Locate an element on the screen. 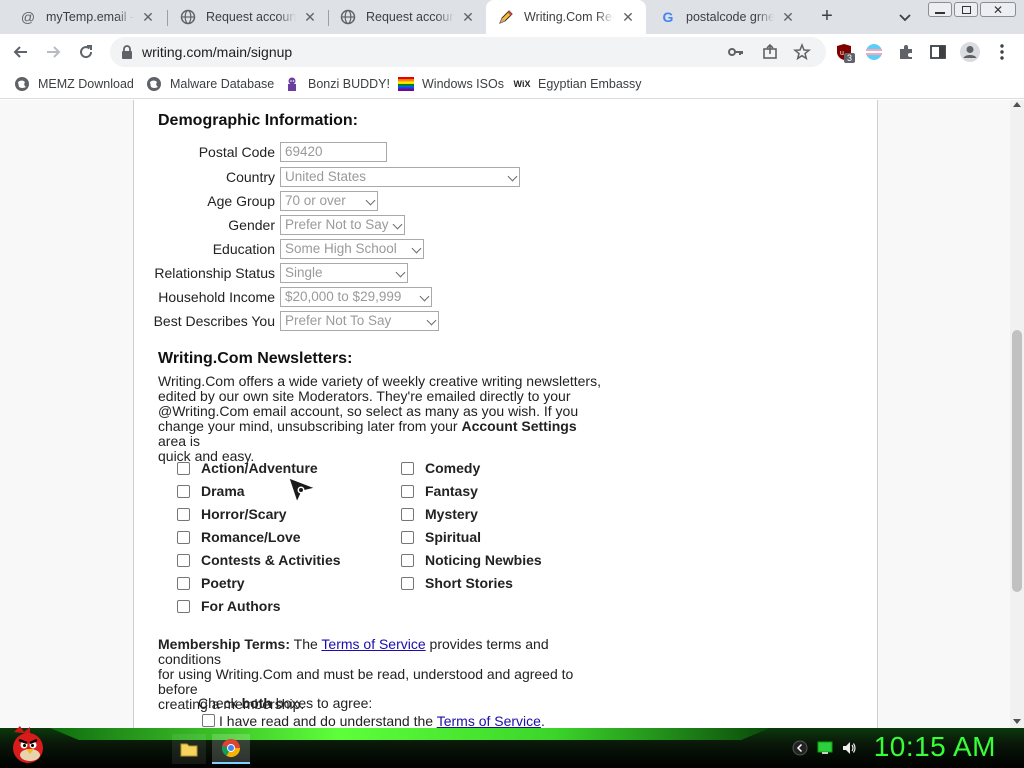 The height and width of the screenshot is (768, 1024). tab-mytemp: @ myTemp.email - Ill ✕ is located at coordinates (87, 17).